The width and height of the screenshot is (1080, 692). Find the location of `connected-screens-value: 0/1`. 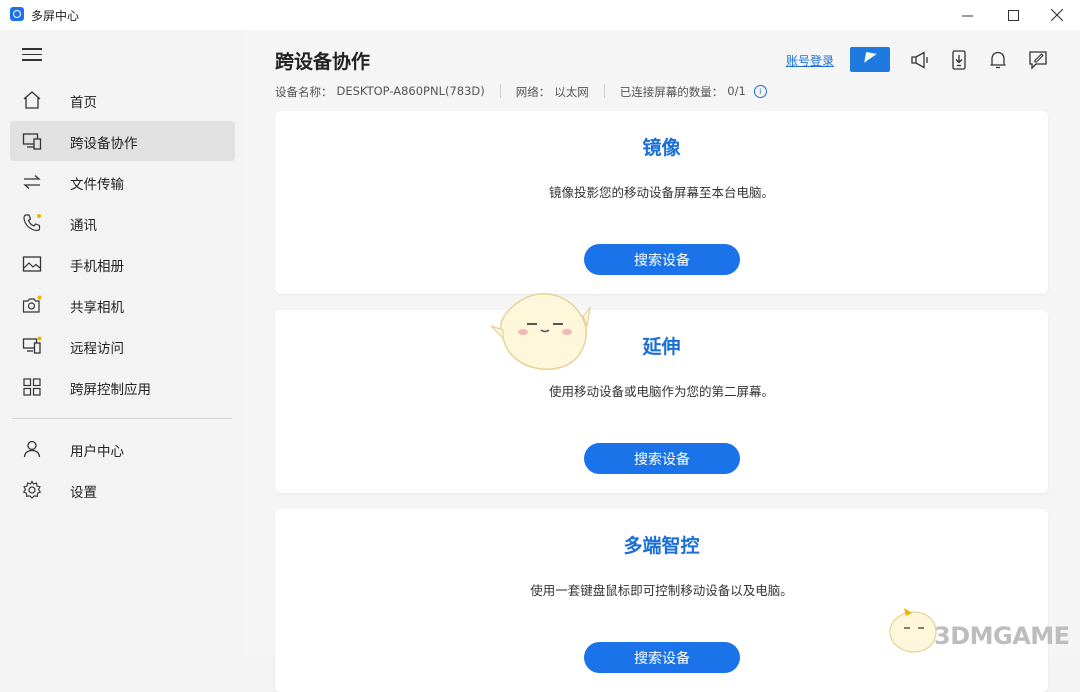

connected-screens-value: 0/1 is located at coordinates (736, 91).